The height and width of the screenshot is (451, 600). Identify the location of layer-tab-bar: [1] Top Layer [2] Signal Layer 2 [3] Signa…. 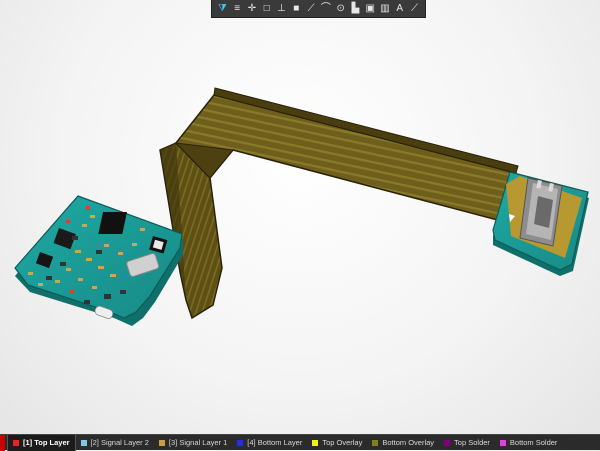
(300, 442).